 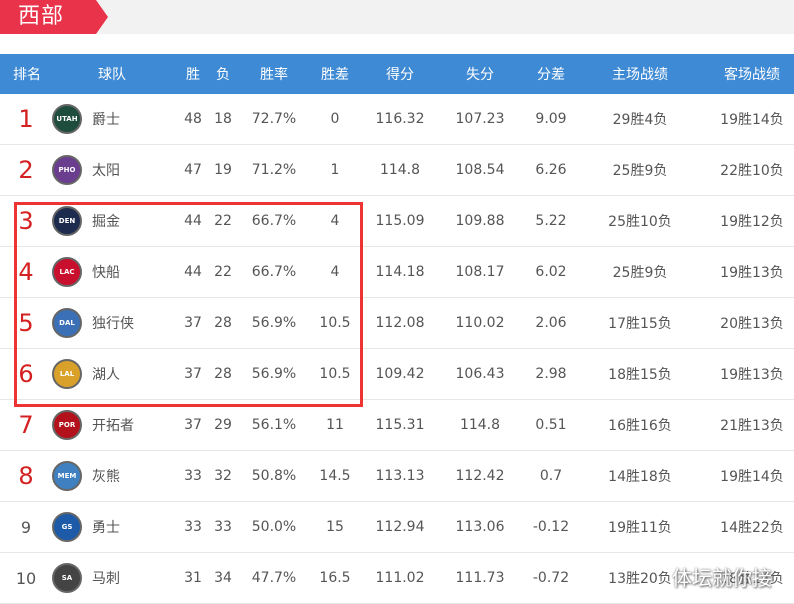 What do you see at coordinates (335, 170) in the screenshot?
I see `games-behind-cell: 1` at bounding box center [335, 170].